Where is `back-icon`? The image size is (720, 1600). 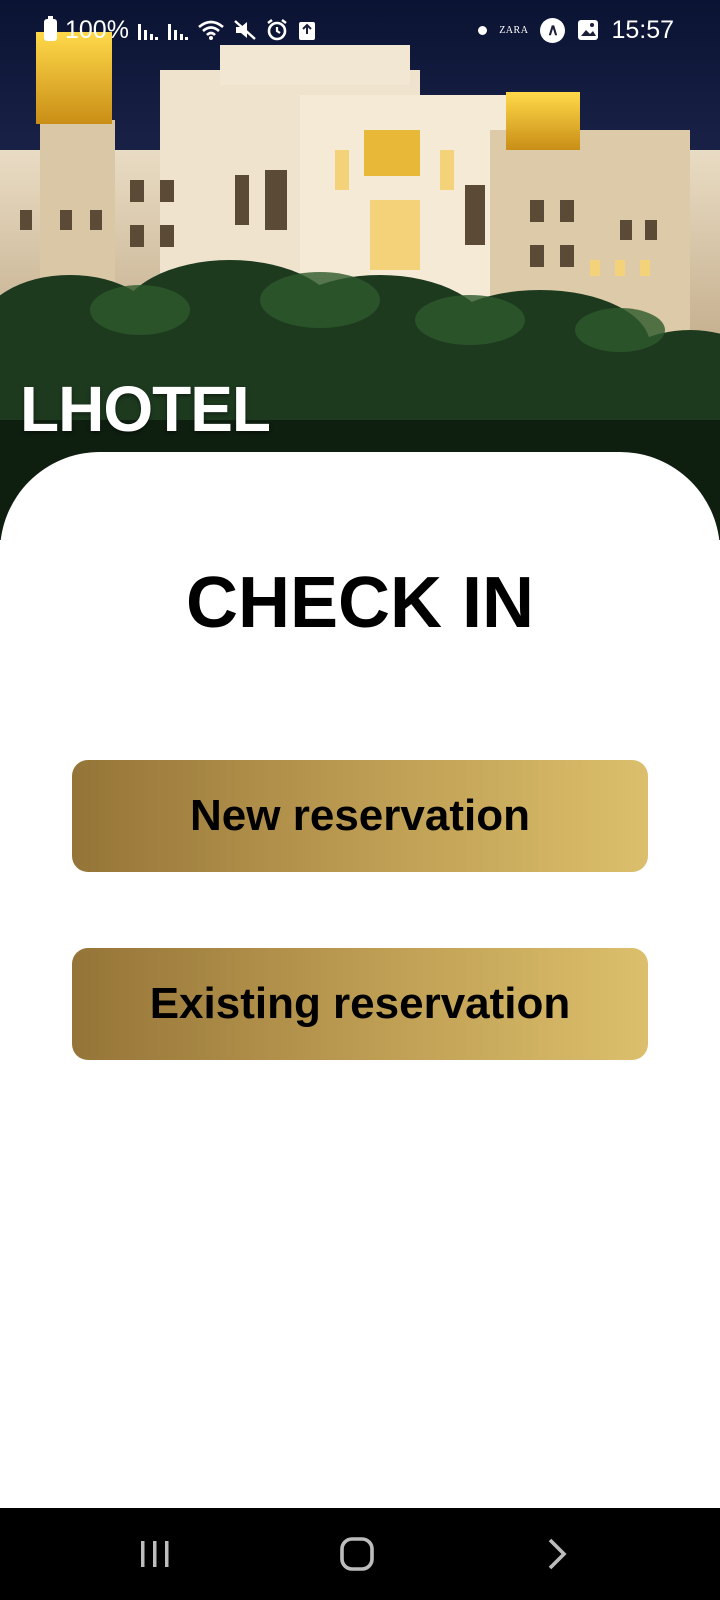
back-icon is located at coordinates (557, 1554).